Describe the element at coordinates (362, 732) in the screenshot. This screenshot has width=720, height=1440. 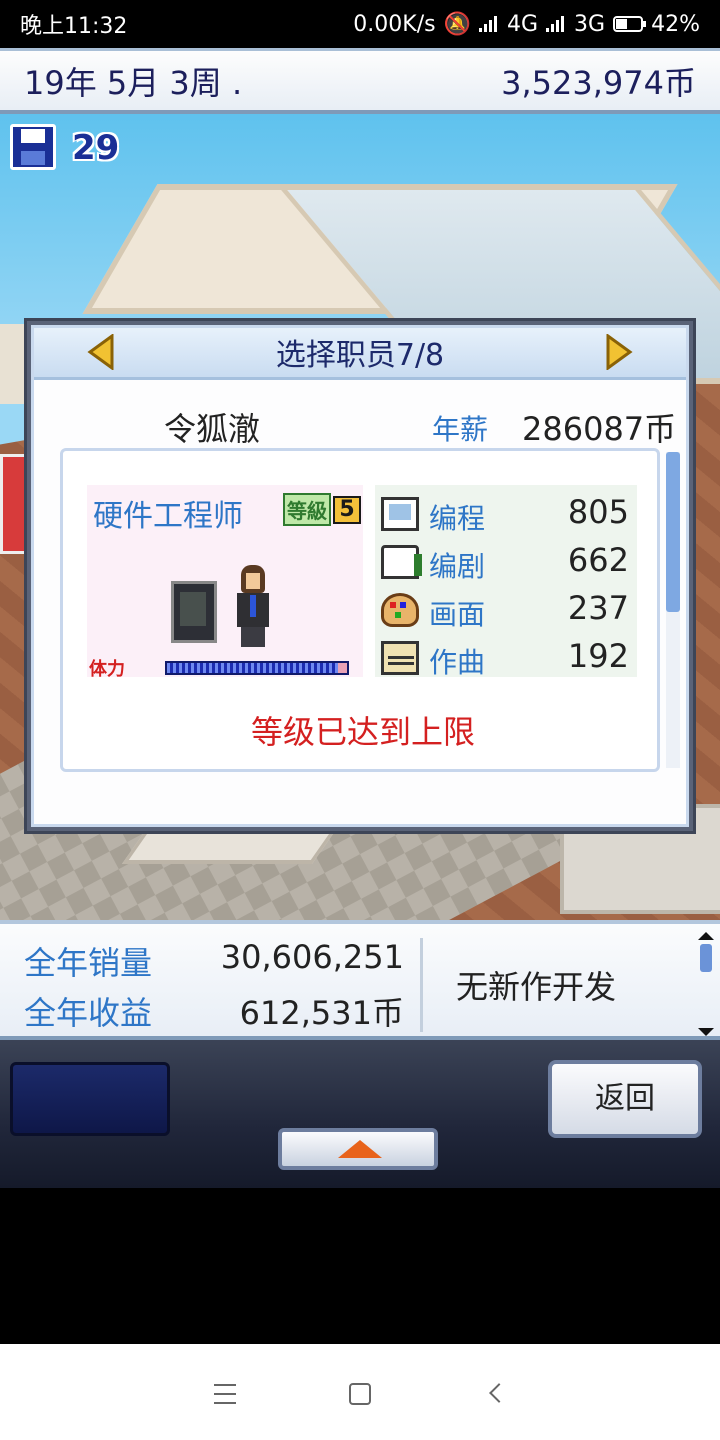
I see `level-limit-message: 等级已达到上限` at that location.